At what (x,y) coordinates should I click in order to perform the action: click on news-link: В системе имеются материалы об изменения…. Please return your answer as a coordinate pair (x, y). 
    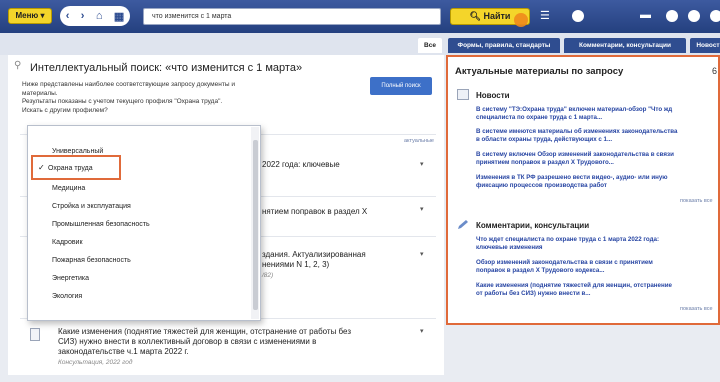
    Looking at the image, I should click on (598, 136).